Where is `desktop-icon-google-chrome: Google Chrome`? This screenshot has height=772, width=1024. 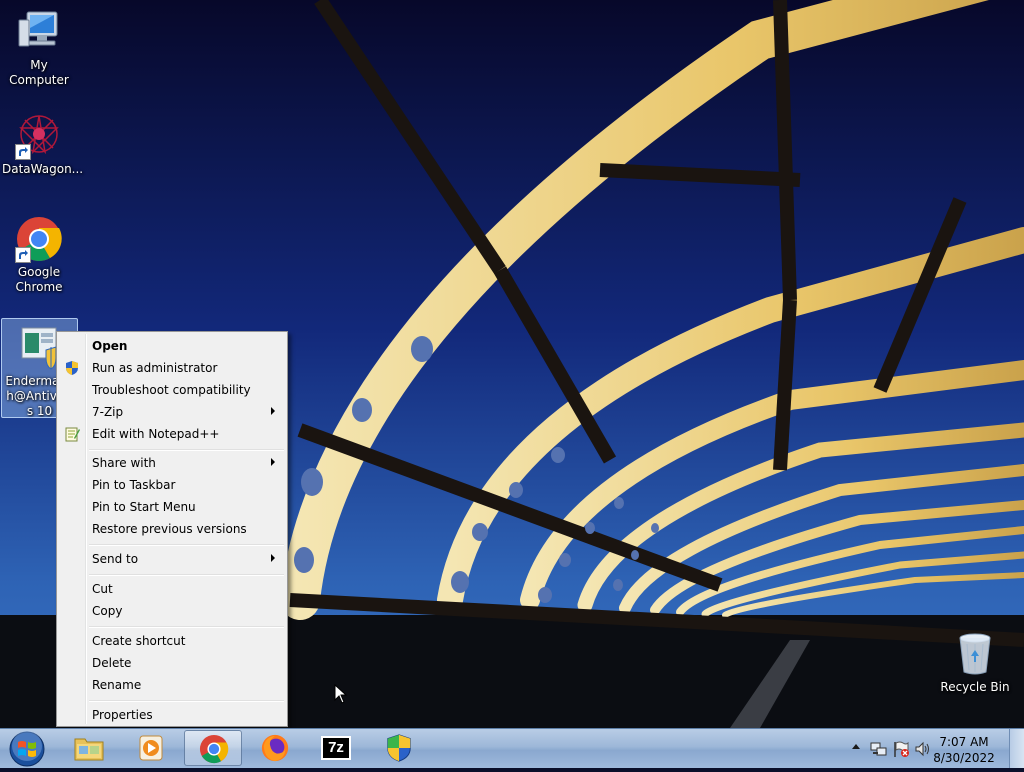
desktop-icon-google-chrome: Google Chrome is located at coordinates (39, 255).